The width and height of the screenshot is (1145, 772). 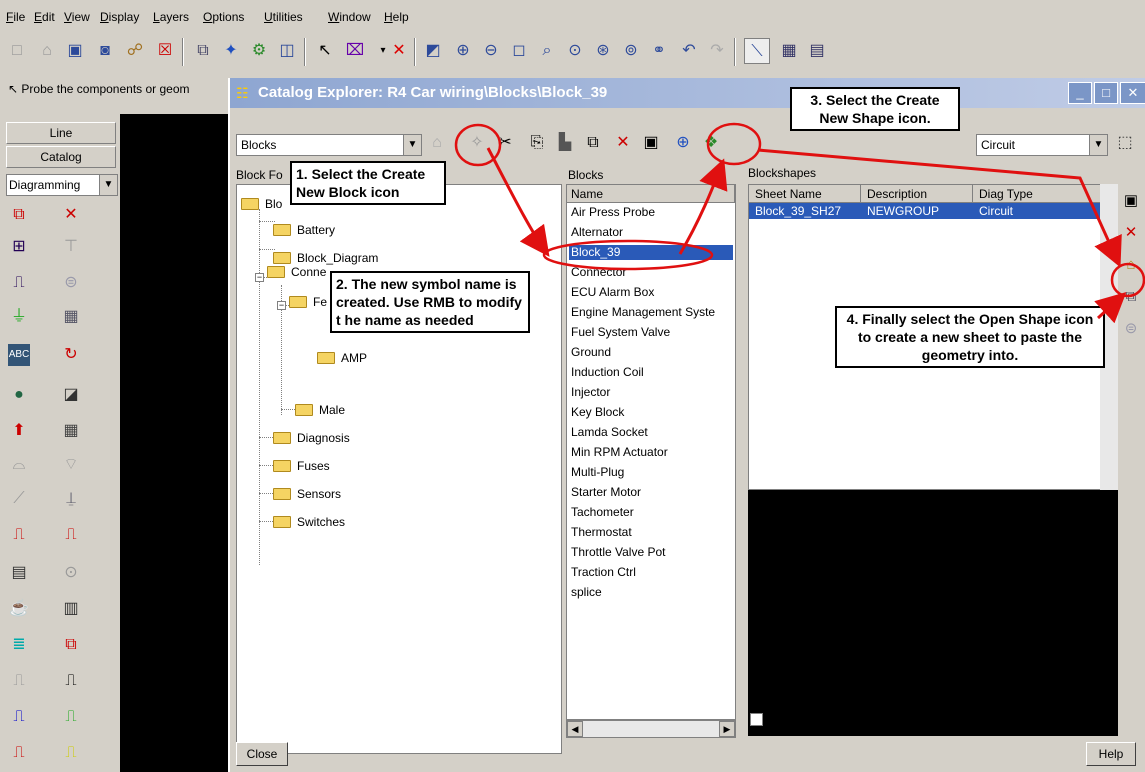 What do you see at coordinates (477, 143) in the screenshot?
I see `create-new-block-icon: ✧` at bounding box center [477, 143].